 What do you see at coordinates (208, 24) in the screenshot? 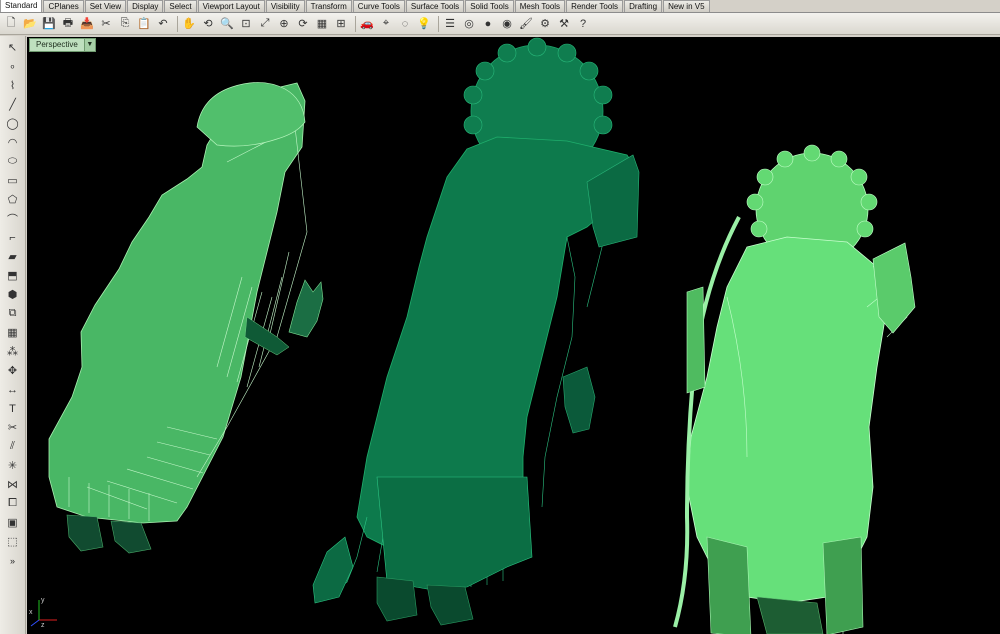
I see `rotate-icon: ⟲` at bounding box center [208, 24].